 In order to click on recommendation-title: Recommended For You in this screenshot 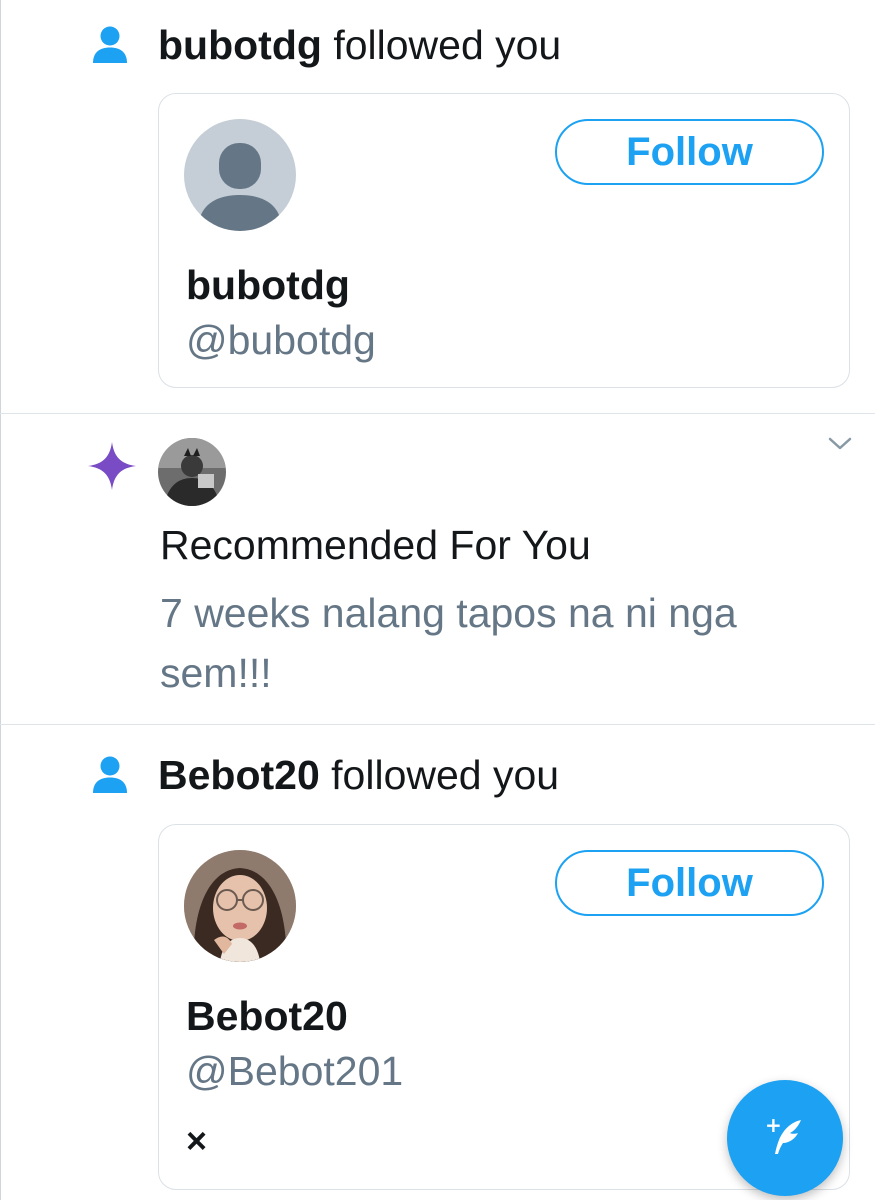, I will do `click(375, 545)`.